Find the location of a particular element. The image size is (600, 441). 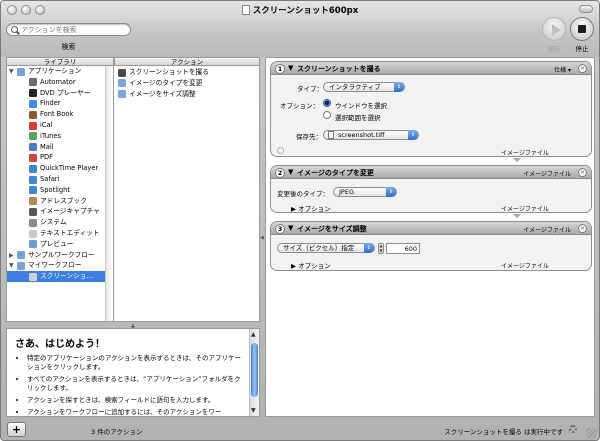

chevron-updown-icon: ⇕ is located at coordinates (413, 135).